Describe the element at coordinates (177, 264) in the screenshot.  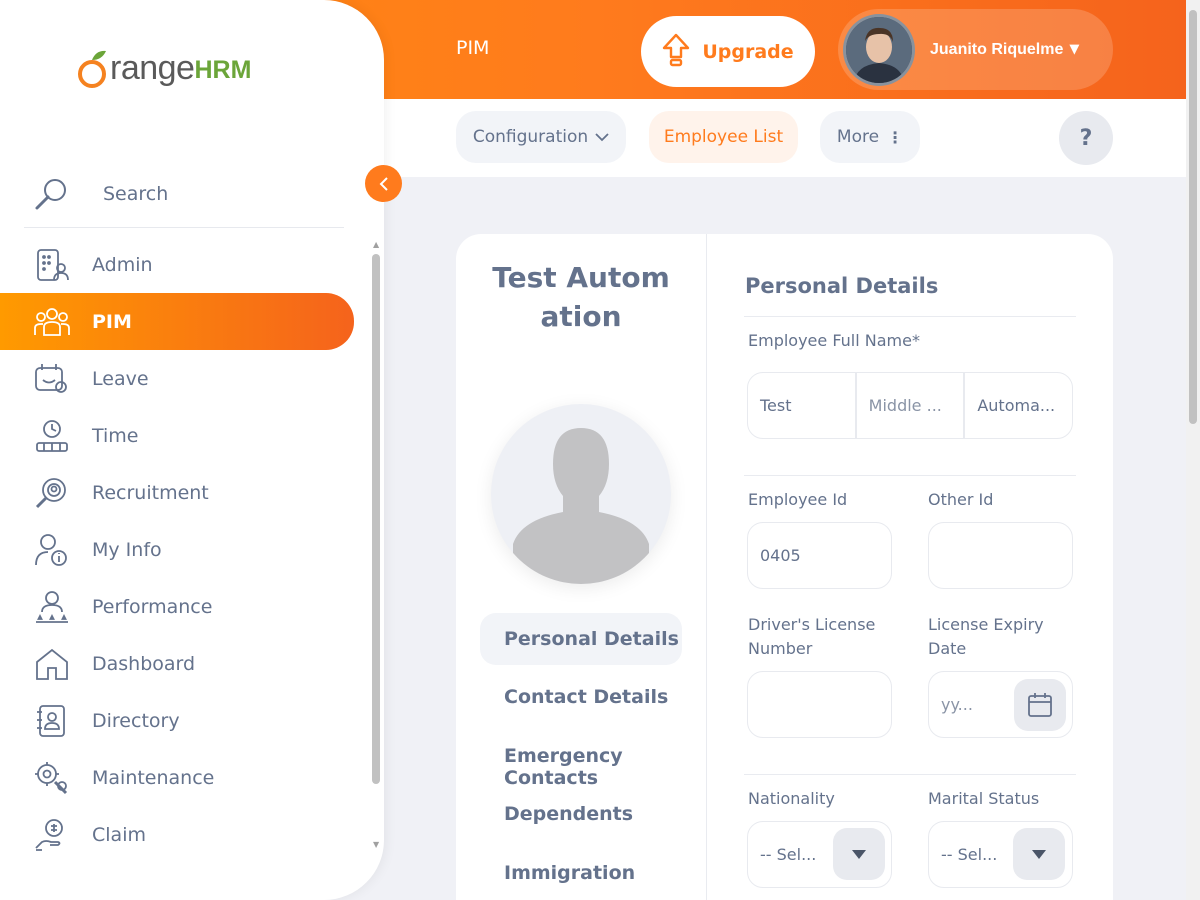
I see `sidebar-item-admin: Admin` at that location.